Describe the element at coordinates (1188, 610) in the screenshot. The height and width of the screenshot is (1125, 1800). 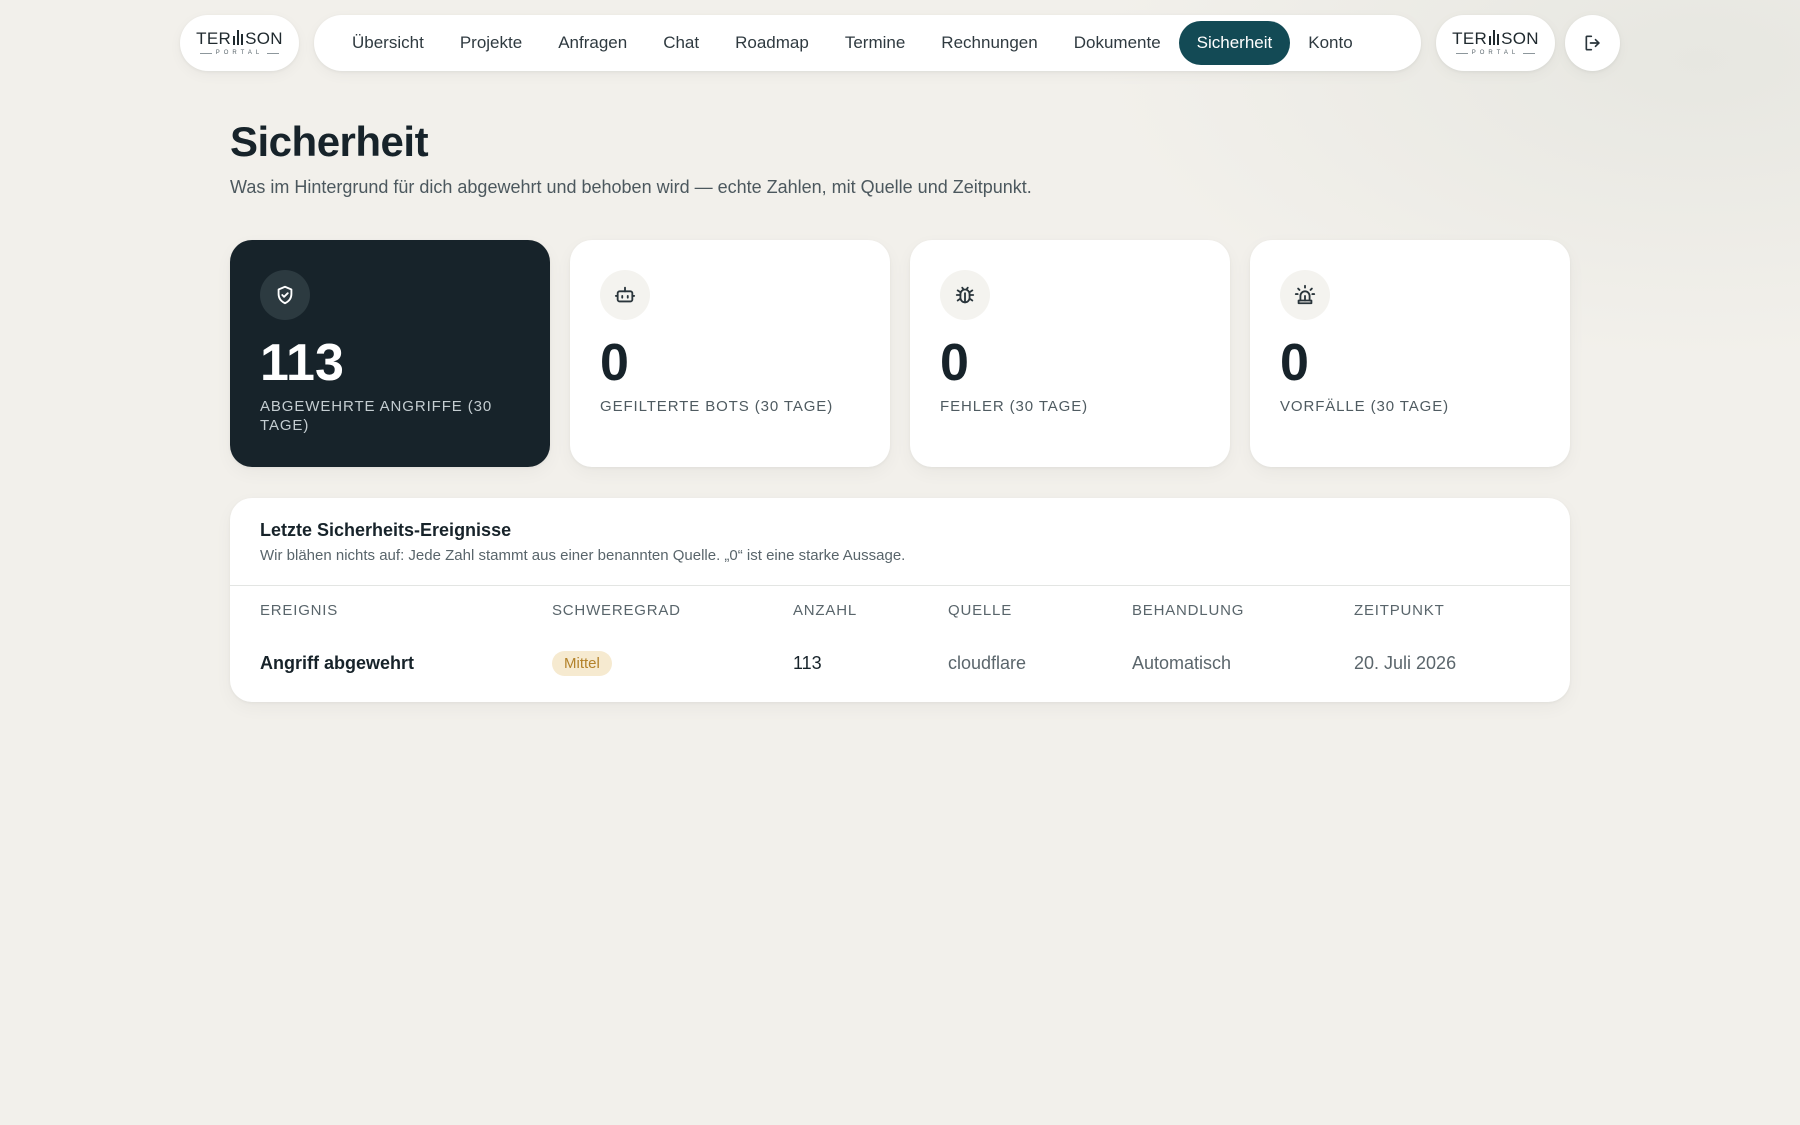
I see `column-header-behandlung: BEHANDLUNG` at that location.